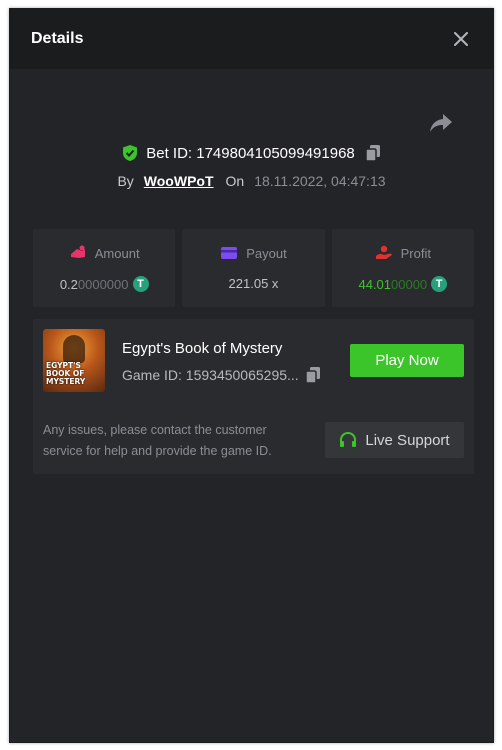 The height and width of the screenshot is (750, 502). I want to click on profit-icon, so click(383, 252).